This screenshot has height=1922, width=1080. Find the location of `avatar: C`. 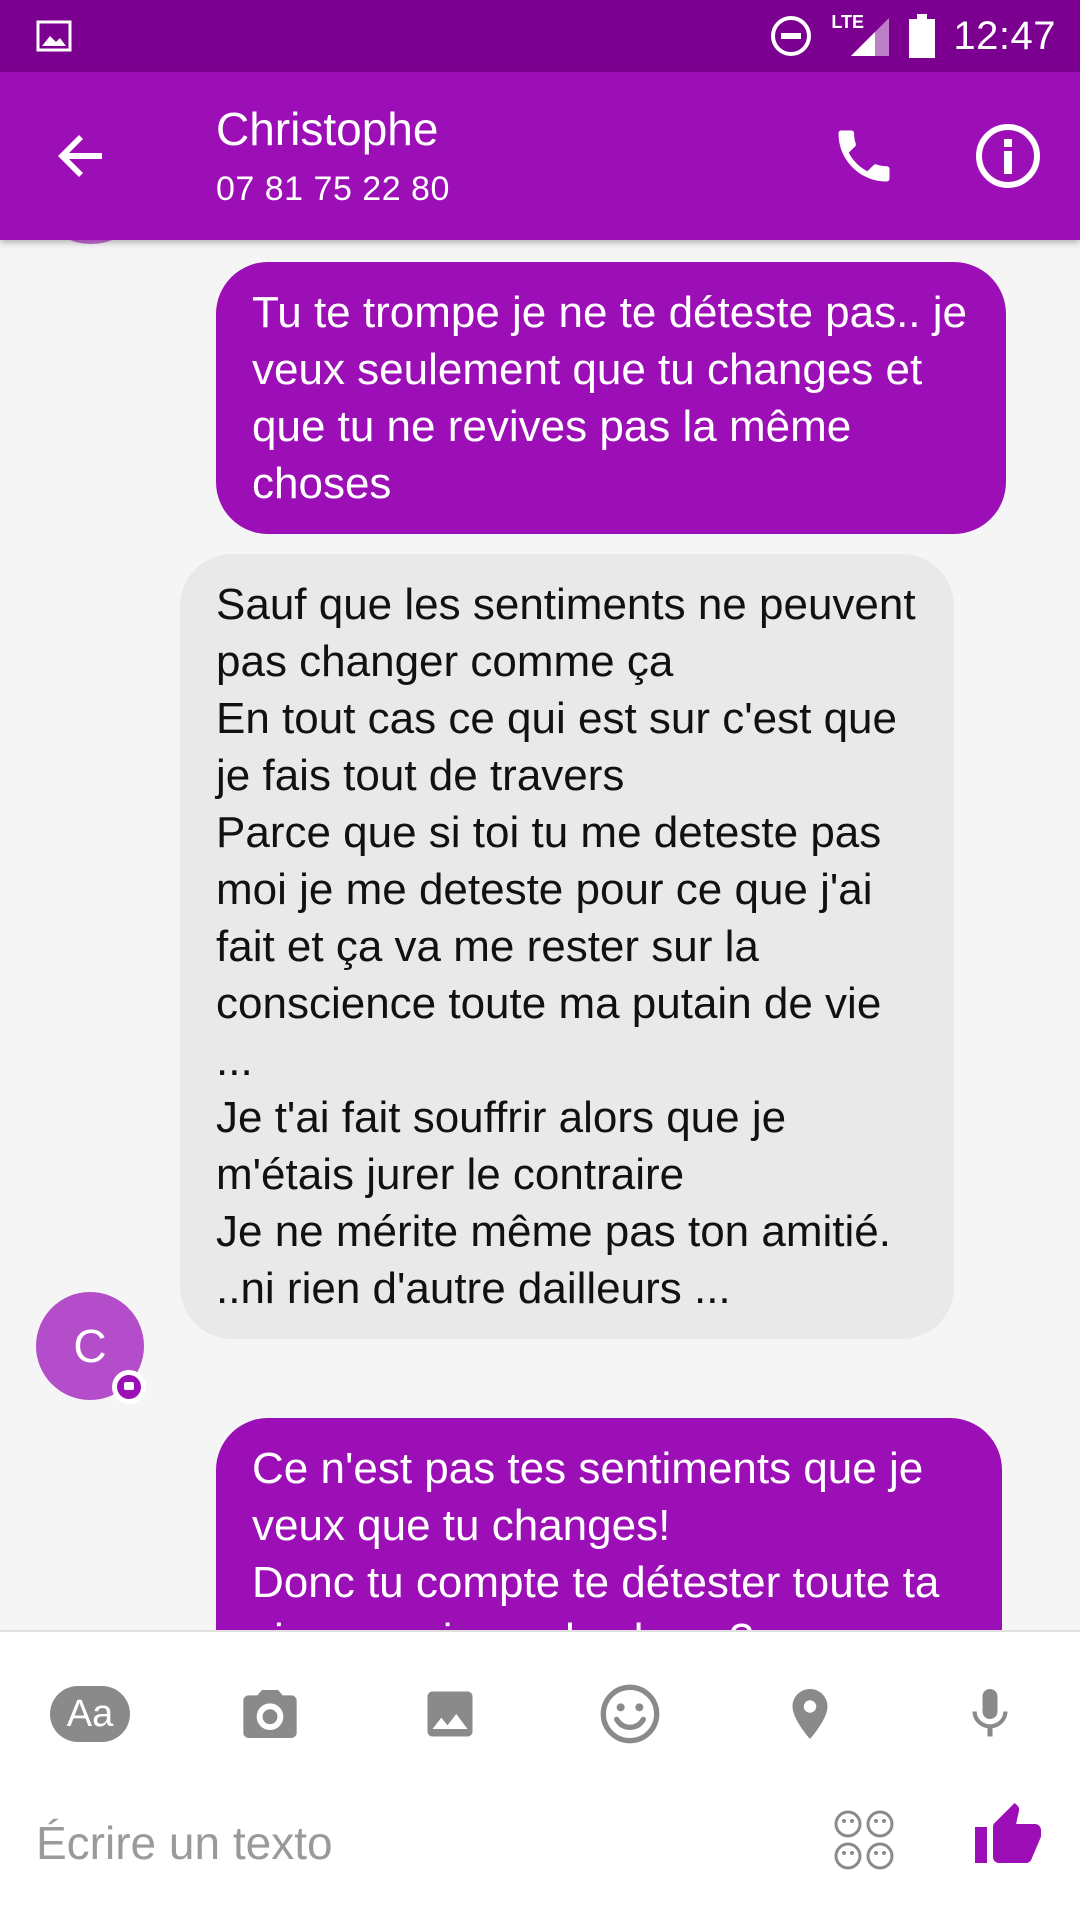

avatar: C is located at coordinates (91, 1348).